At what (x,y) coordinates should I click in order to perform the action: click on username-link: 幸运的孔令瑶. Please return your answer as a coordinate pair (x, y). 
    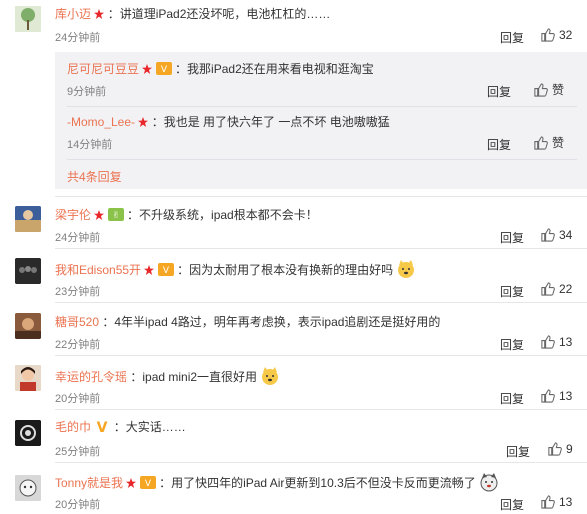
    Looking at the image, I should click on (91, 377).